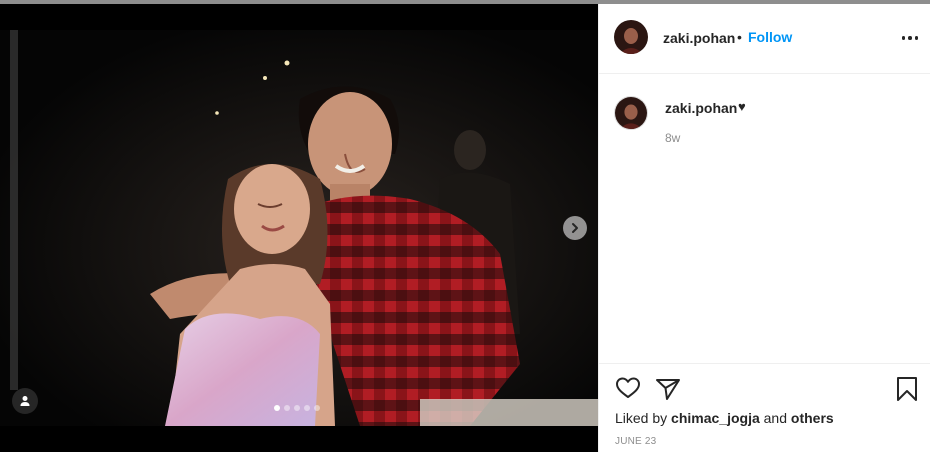  Describe the element at coordinates (742, 106) in the screenshot. I see `caption-text: ♥` at that location.